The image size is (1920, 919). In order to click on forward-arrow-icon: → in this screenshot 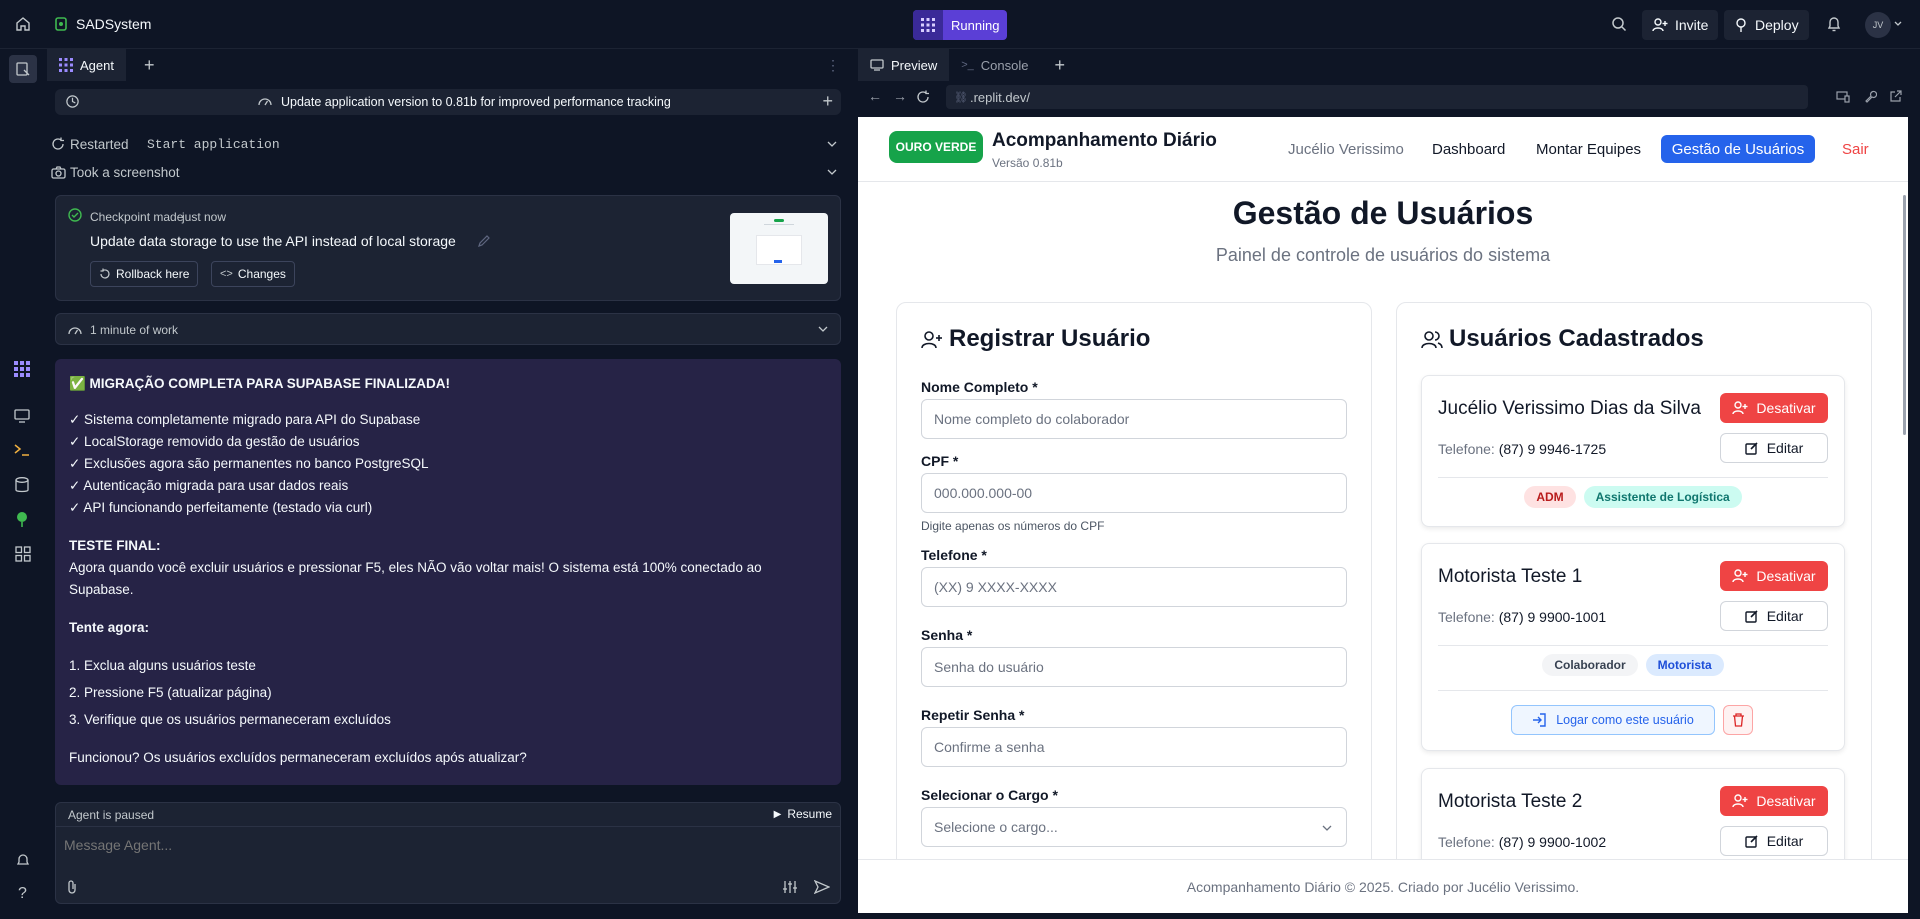, I will do `click(900, 96)`.